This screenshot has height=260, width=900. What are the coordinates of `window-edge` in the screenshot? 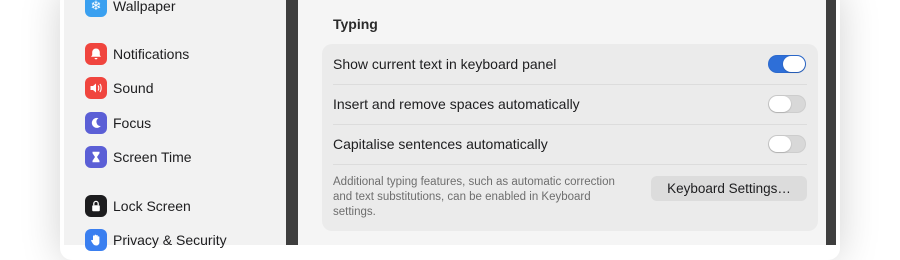 It's located at (831, 122).